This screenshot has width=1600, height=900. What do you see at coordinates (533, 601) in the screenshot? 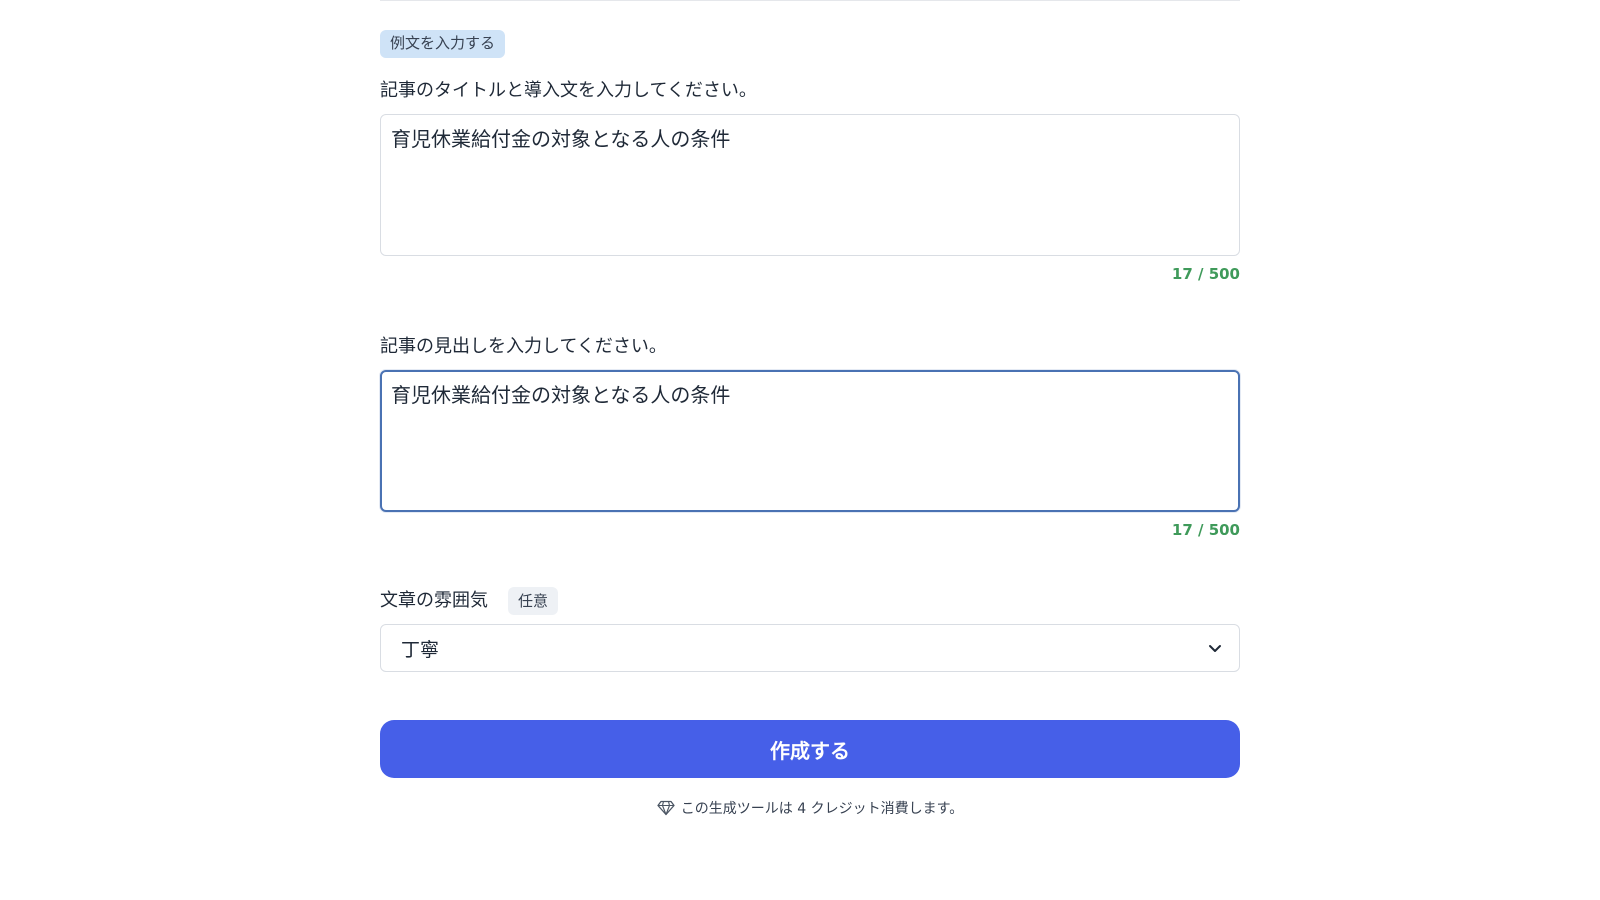
I see `optional-badge: 任意` at bounding box center [533, 601].